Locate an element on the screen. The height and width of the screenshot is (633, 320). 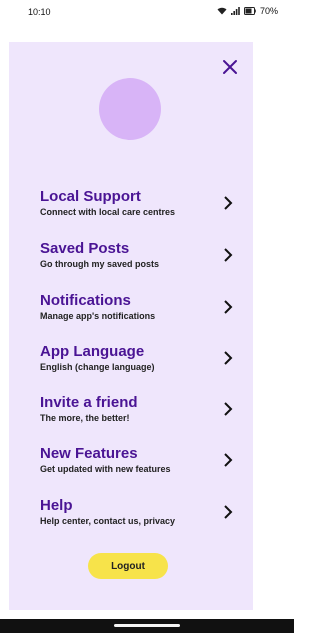
menu-item-notifications: Notifications Manage app's notifications is located at coordinates (140, 312).